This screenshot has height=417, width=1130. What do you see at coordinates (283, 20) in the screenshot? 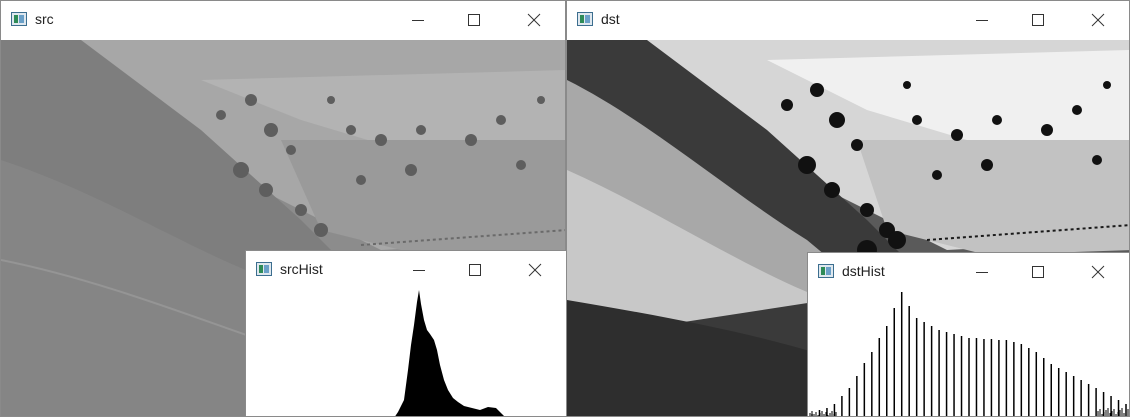
I see `src-titlebar: src` at bounding box center [283, 20].